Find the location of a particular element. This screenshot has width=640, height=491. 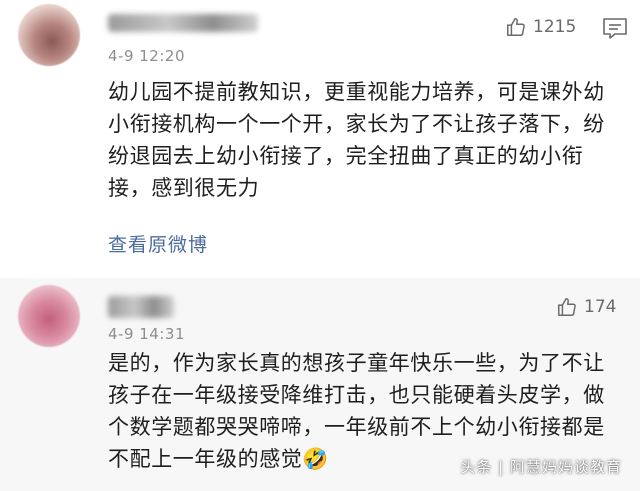

like-button: 1215 is located at coordinates (540, 27).